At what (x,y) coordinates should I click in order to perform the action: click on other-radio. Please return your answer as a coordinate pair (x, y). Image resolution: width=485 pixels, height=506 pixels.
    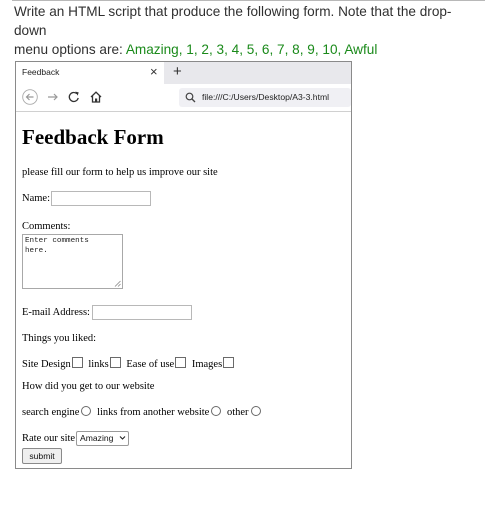
    Looking at the image, I should click on (255, 411).